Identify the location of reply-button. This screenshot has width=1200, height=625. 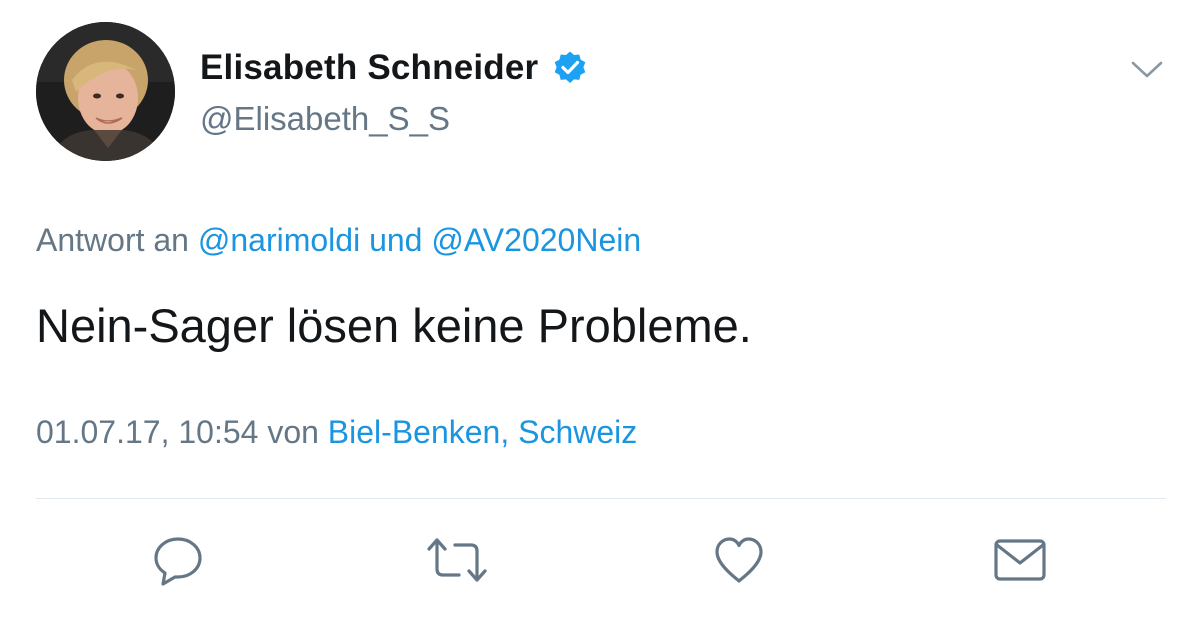
(178, 562).